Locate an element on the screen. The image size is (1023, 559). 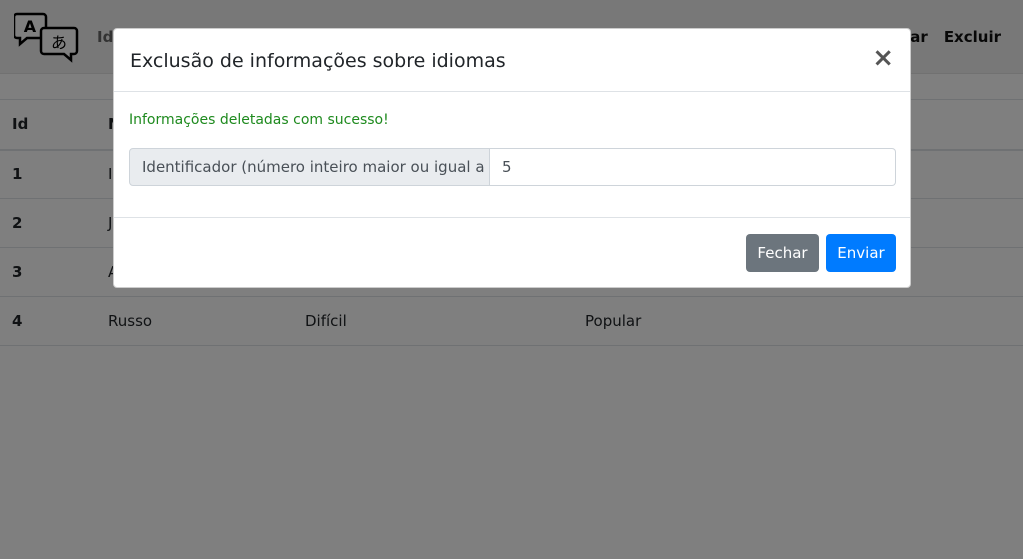
send-button: Enviar is located at coordinates (861, 253).